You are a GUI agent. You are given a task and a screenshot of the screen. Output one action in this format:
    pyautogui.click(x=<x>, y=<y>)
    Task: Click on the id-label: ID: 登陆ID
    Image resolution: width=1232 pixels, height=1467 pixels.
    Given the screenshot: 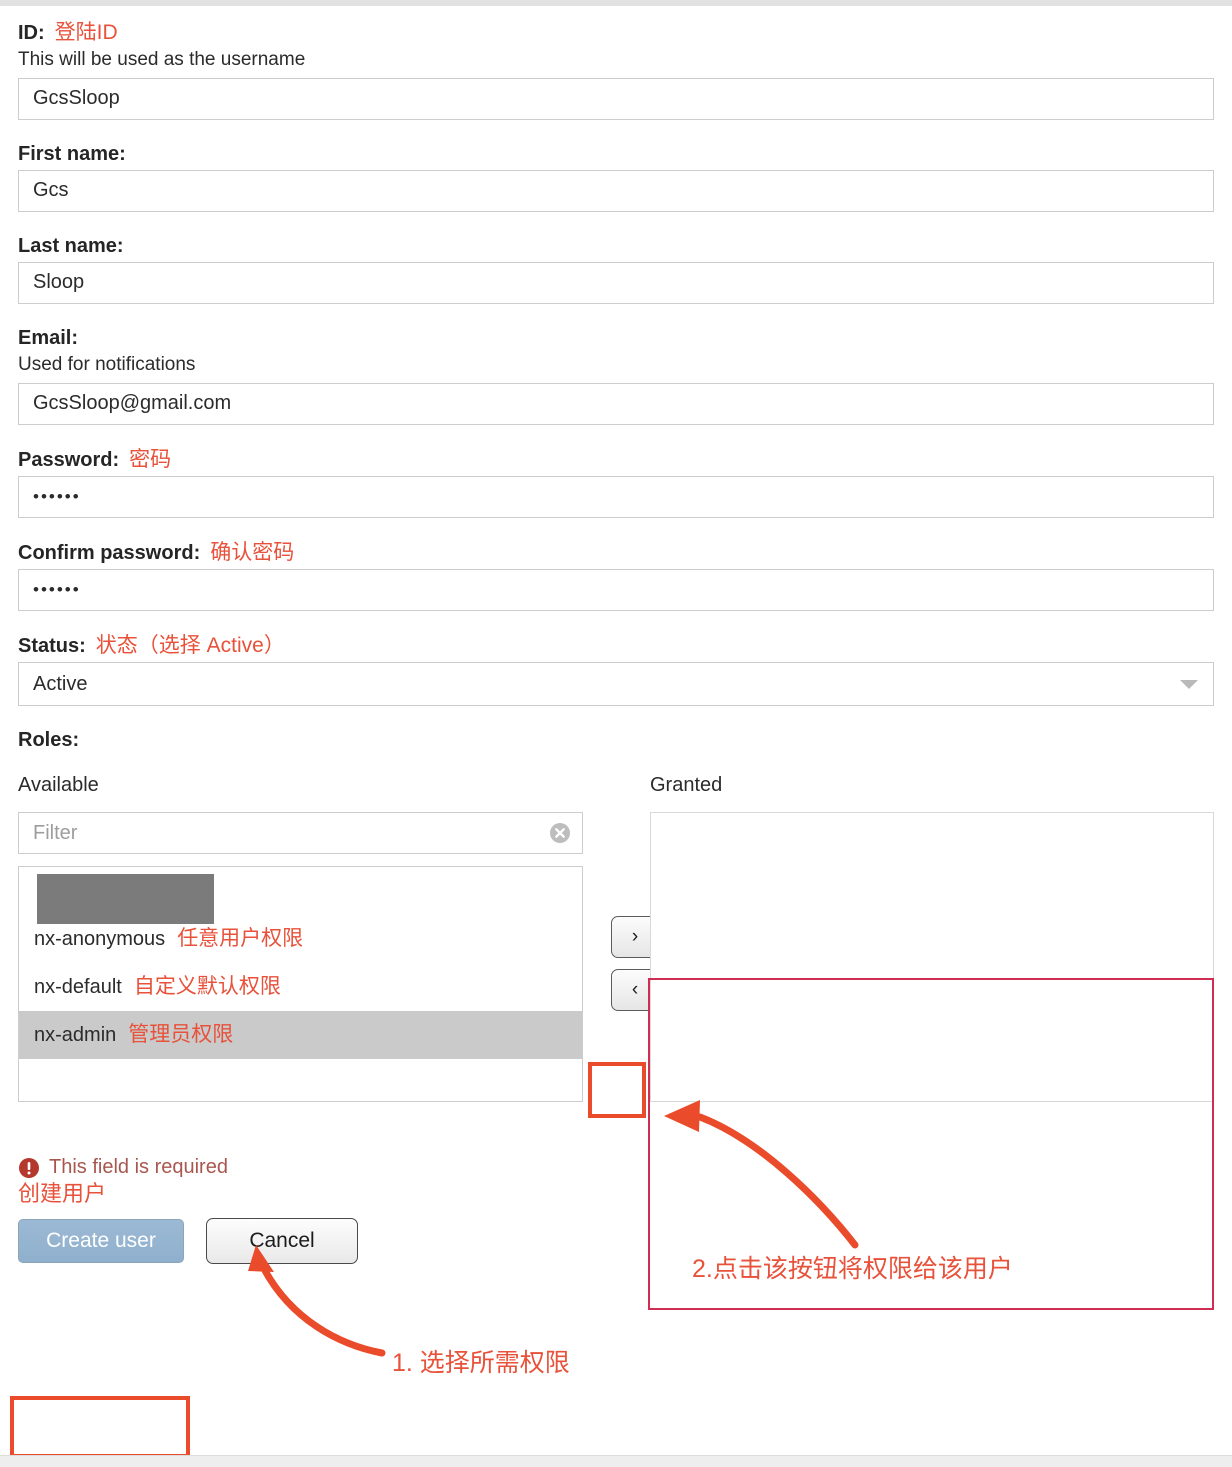 What is the action you would take?
    pyautogui.click(x=616, y=32)
    